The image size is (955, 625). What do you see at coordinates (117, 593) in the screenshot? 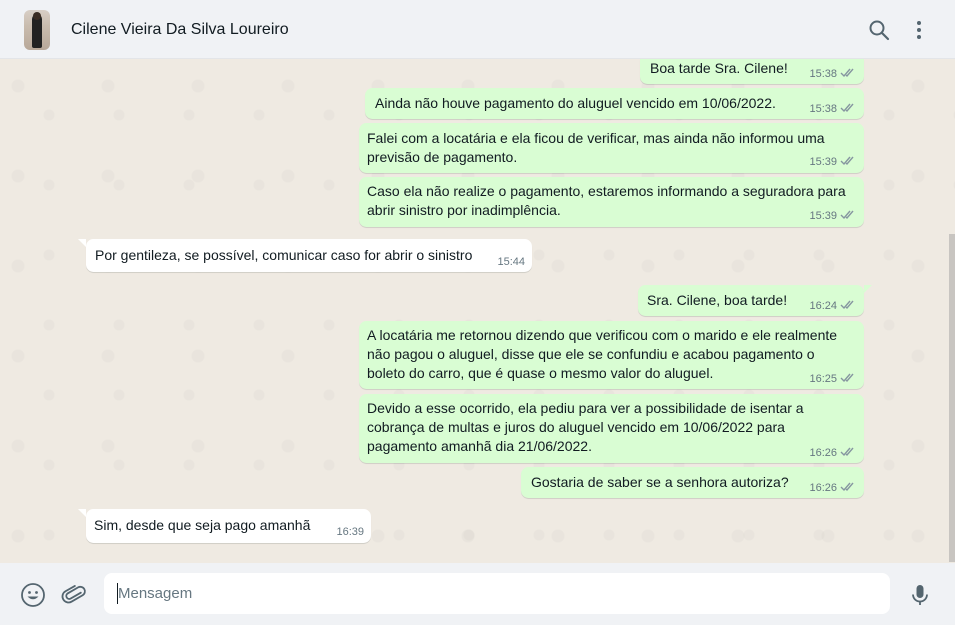
I see `text-caret` at bounding box center [117, 593].